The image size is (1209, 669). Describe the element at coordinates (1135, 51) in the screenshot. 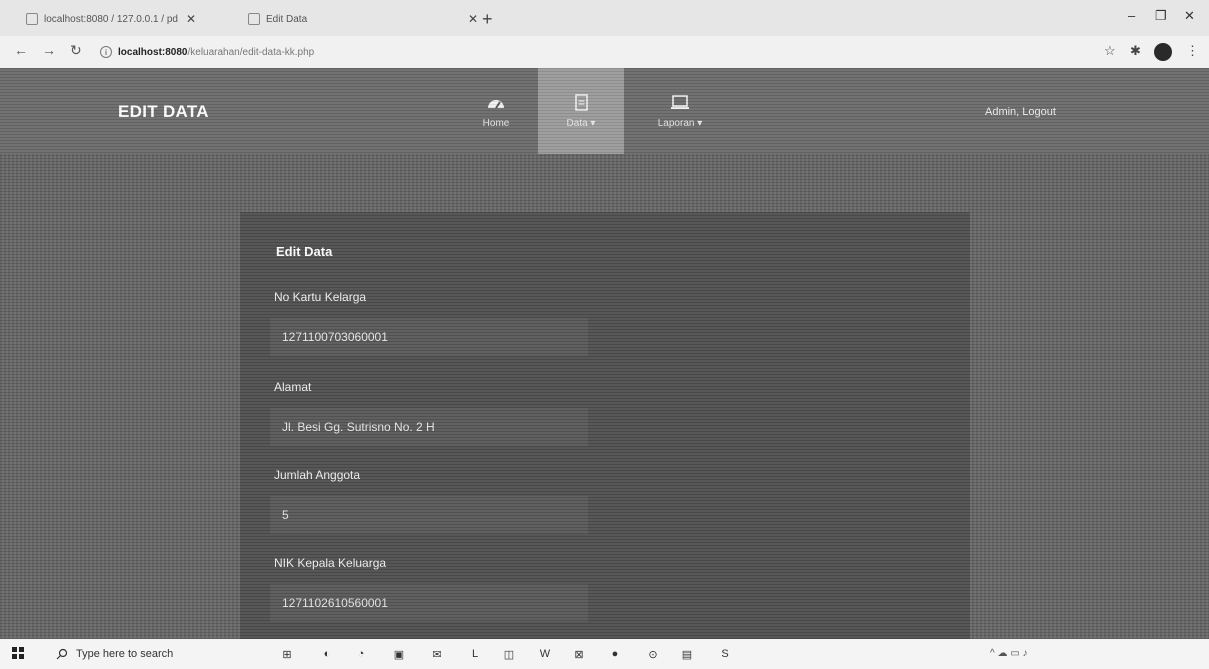

I see `extensions-icon: ✱` at that location.